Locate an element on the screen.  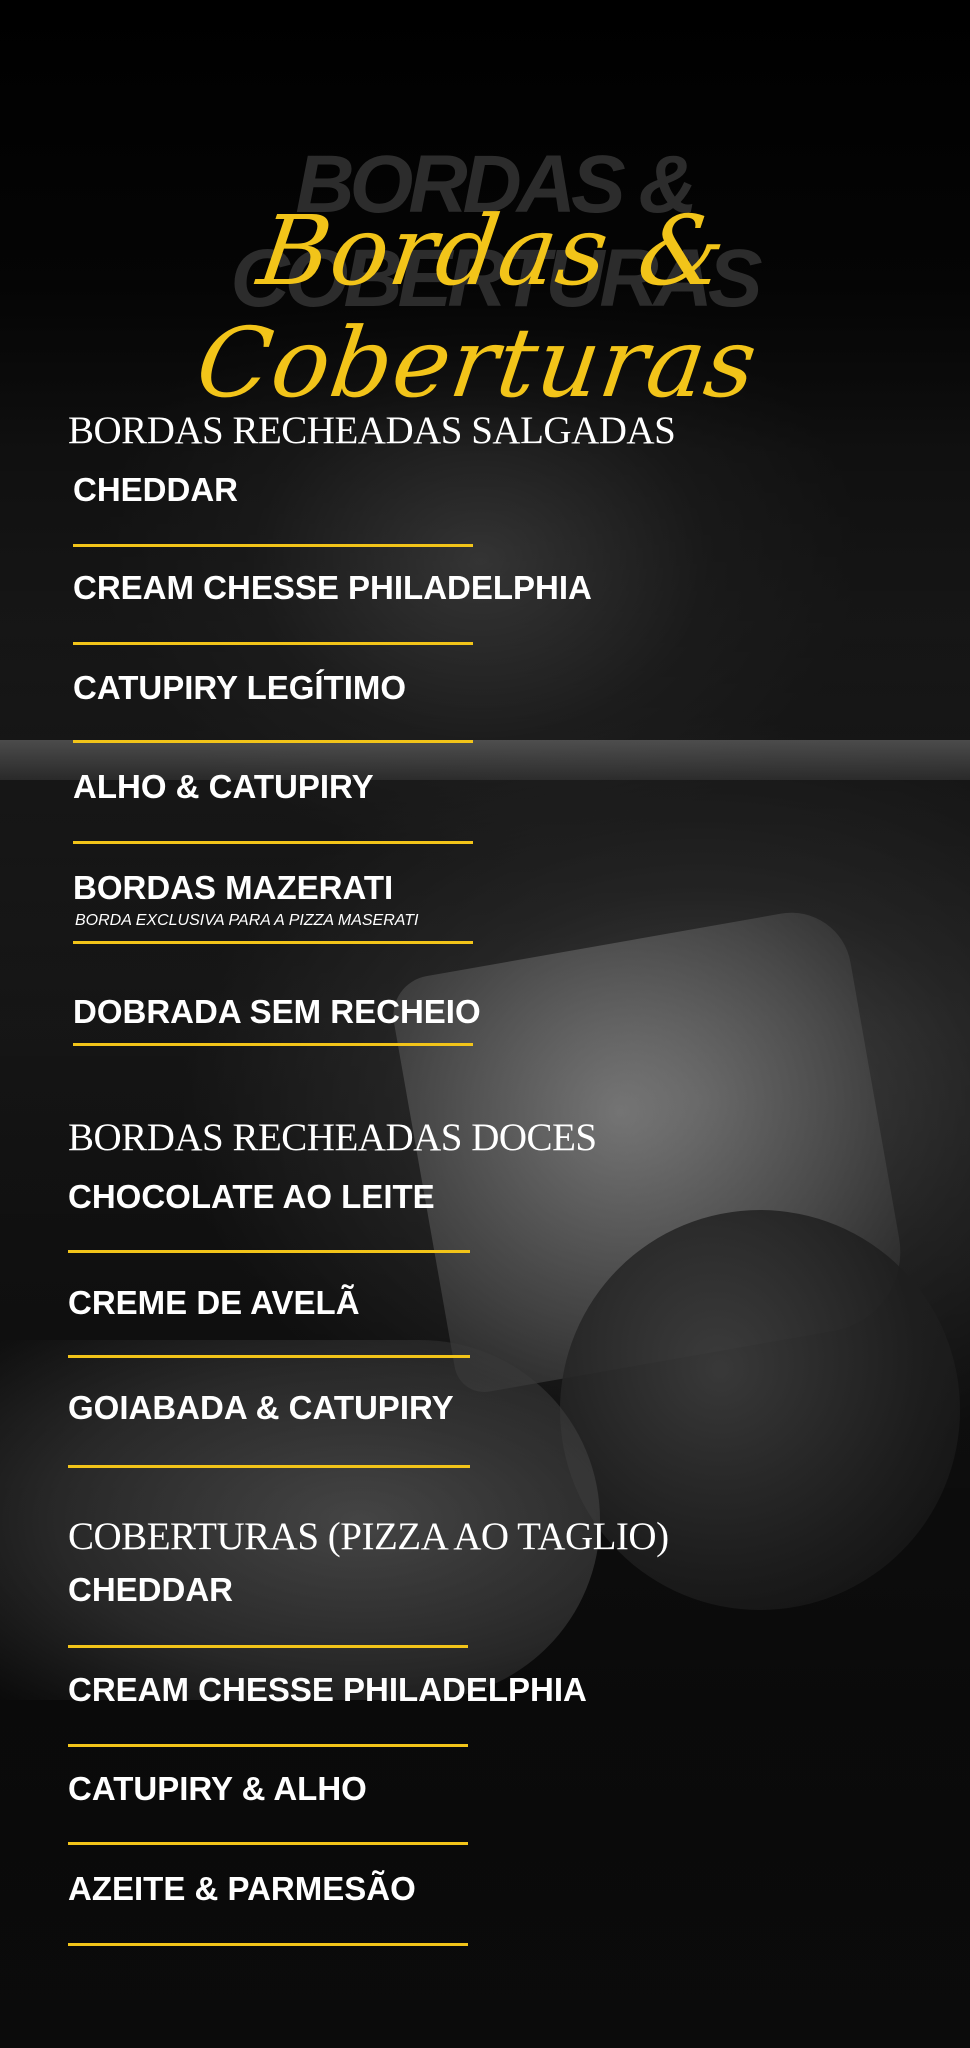
section-title-coberturas: COBERTURAS (PIZZA AO TAGLIO) is located at coordinates (368, 1536).